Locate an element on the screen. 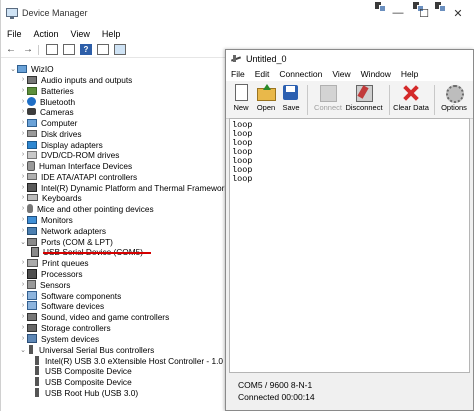 The height and width of the screenshot is (411, 474). camera-icon is located at coordinates (31, 111).